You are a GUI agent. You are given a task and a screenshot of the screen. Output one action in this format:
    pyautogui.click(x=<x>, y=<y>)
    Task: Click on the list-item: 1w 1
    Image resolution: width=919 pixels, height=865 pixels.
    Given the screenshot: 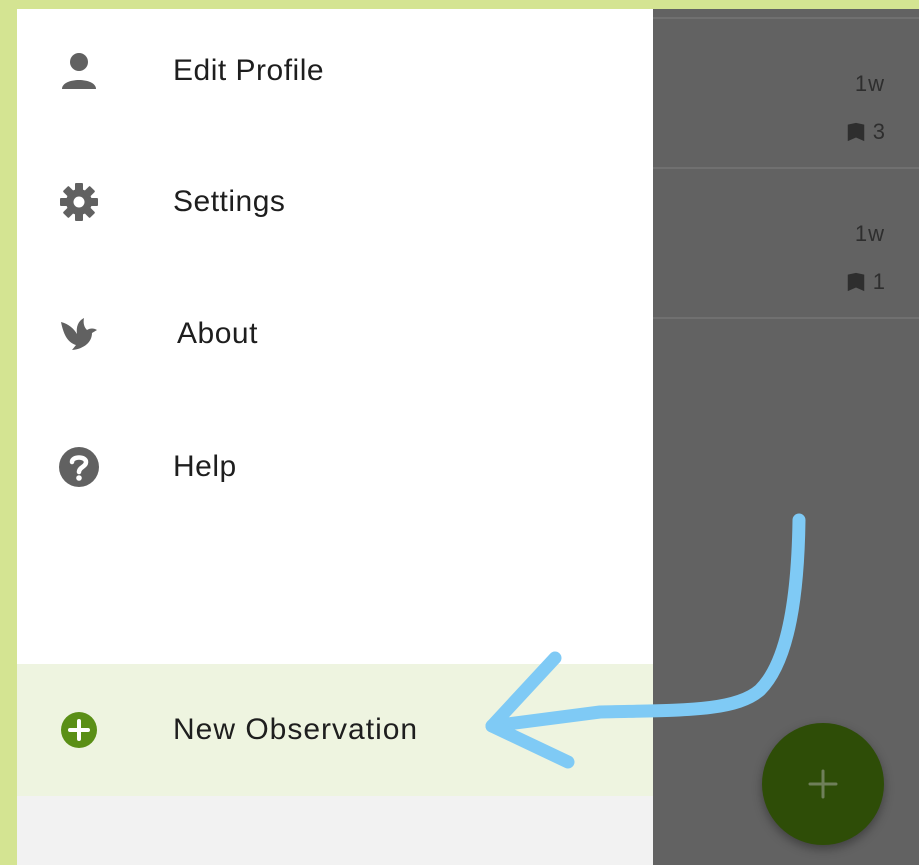 What is the action you would take?
    pyautogui.click(x=786, y=244)
    